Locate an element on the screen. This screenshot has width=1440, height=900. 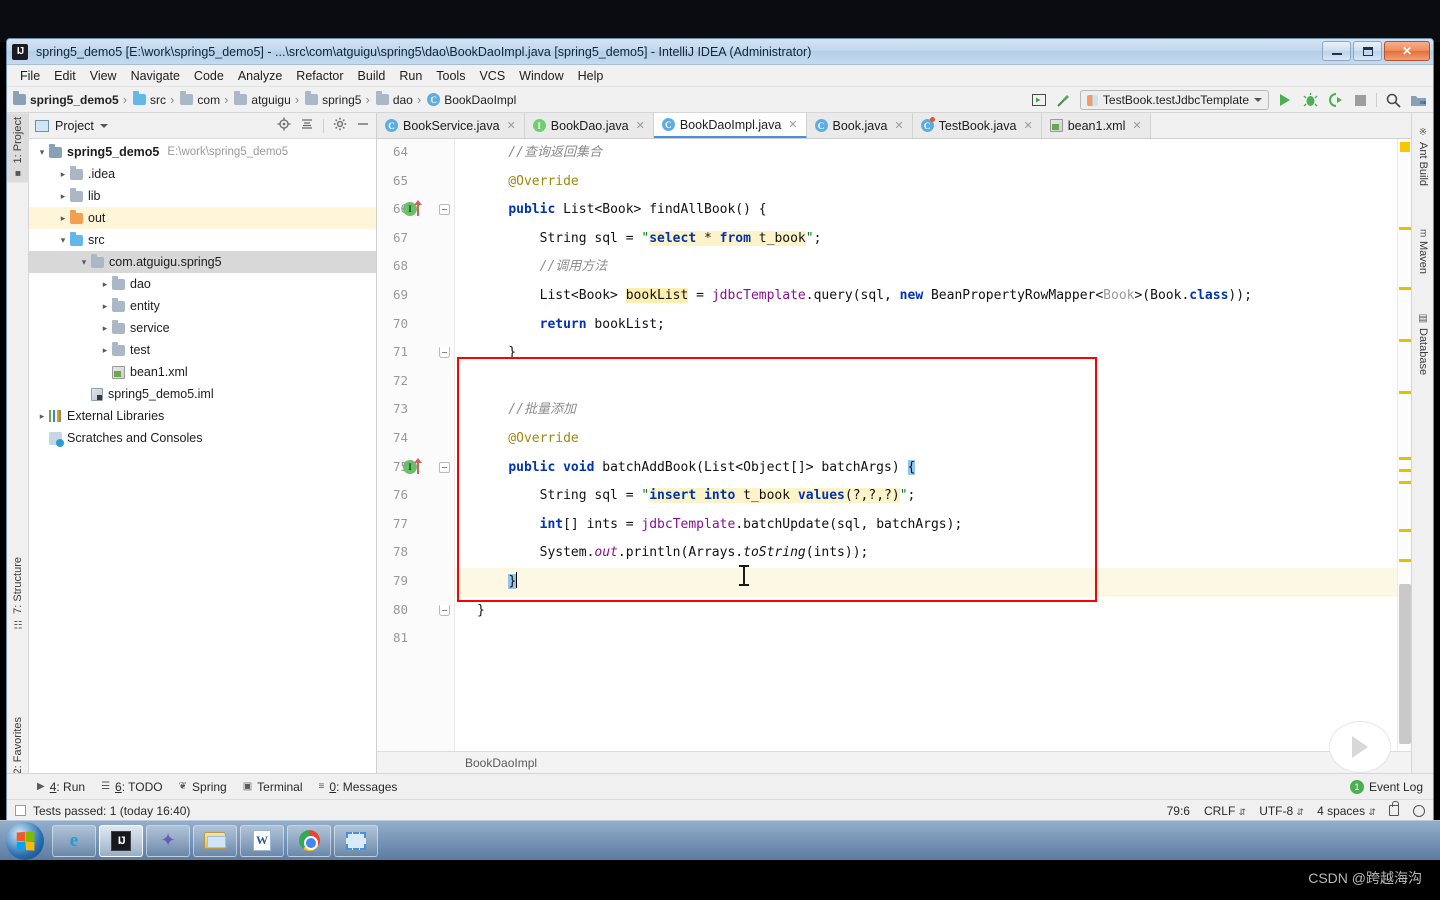
taskbar-file-explorer is located at coordinates (215, 840).